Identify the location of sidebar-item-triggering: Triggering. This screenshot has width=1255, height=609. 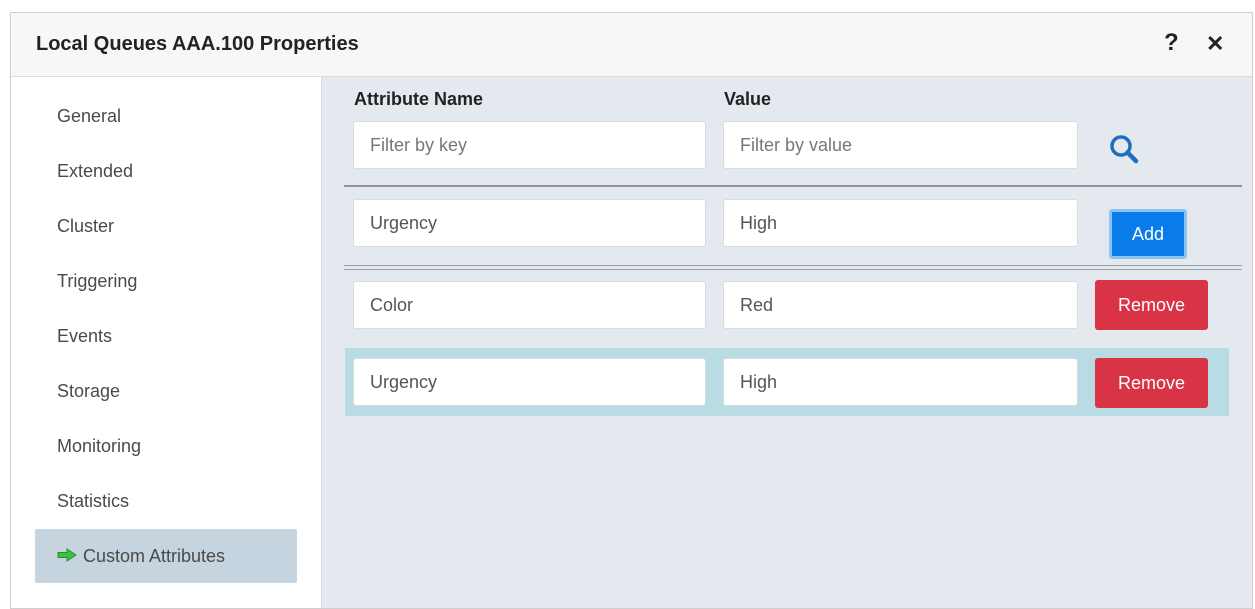
(166, 281).